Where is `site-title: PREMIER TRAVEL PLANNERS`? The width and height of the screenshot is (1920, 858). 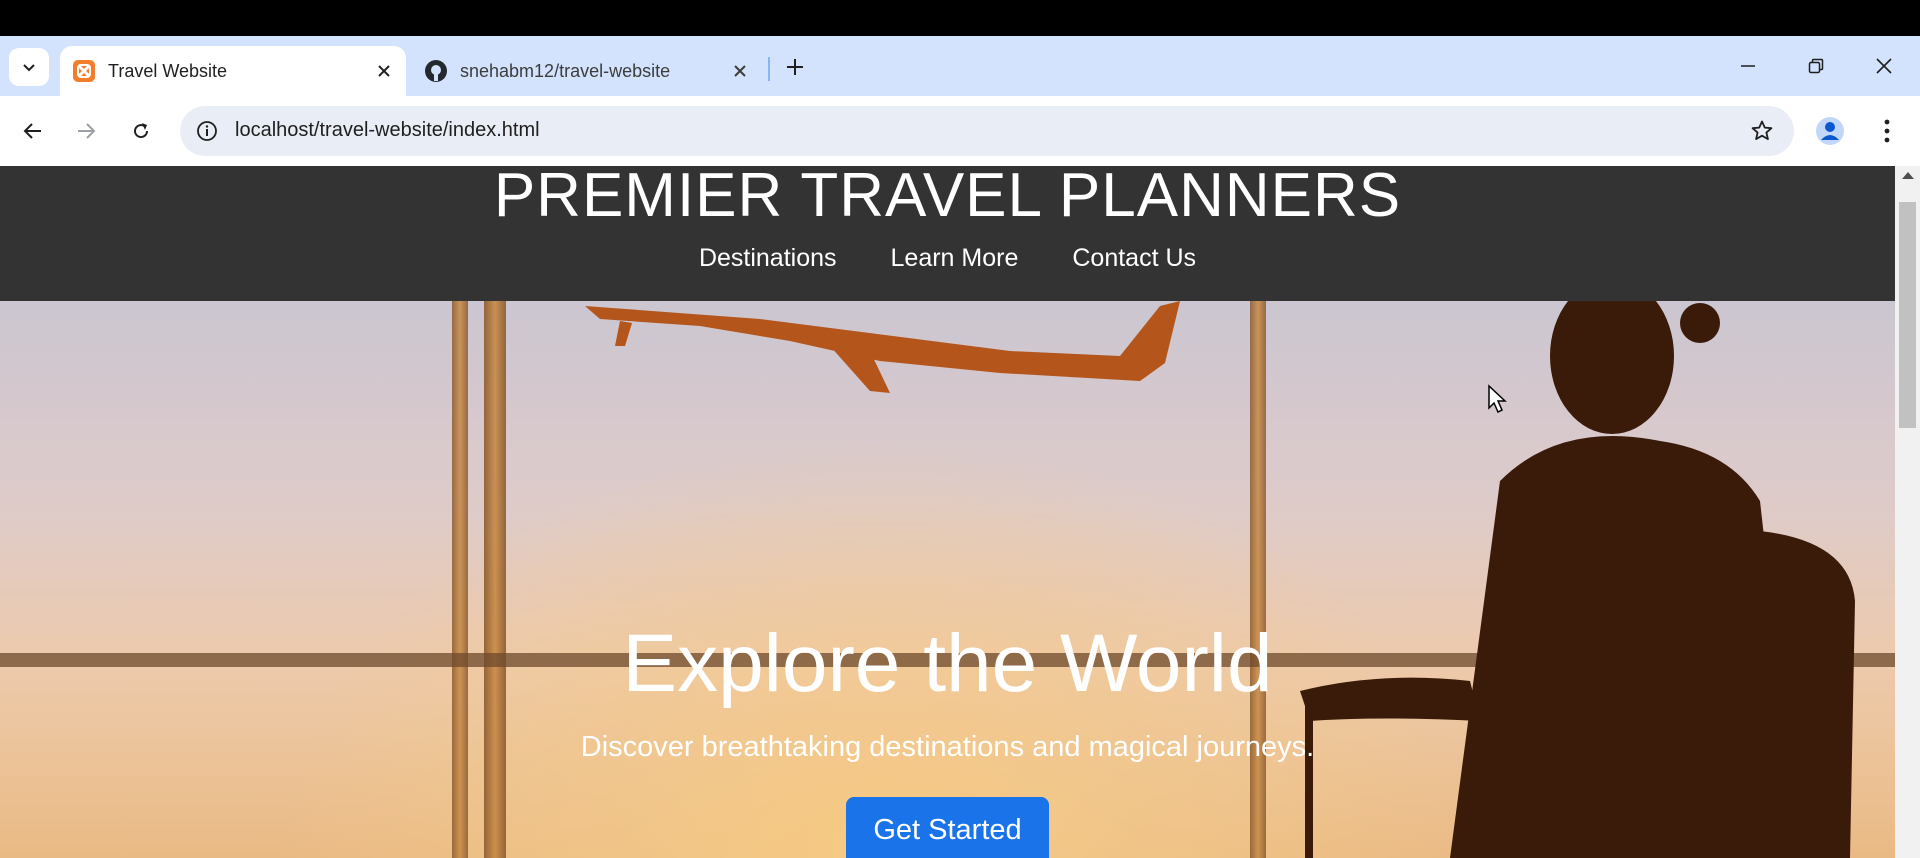
site-title: PREMIER TRAVEL PLANNERS is located at coordinates (947, 198).